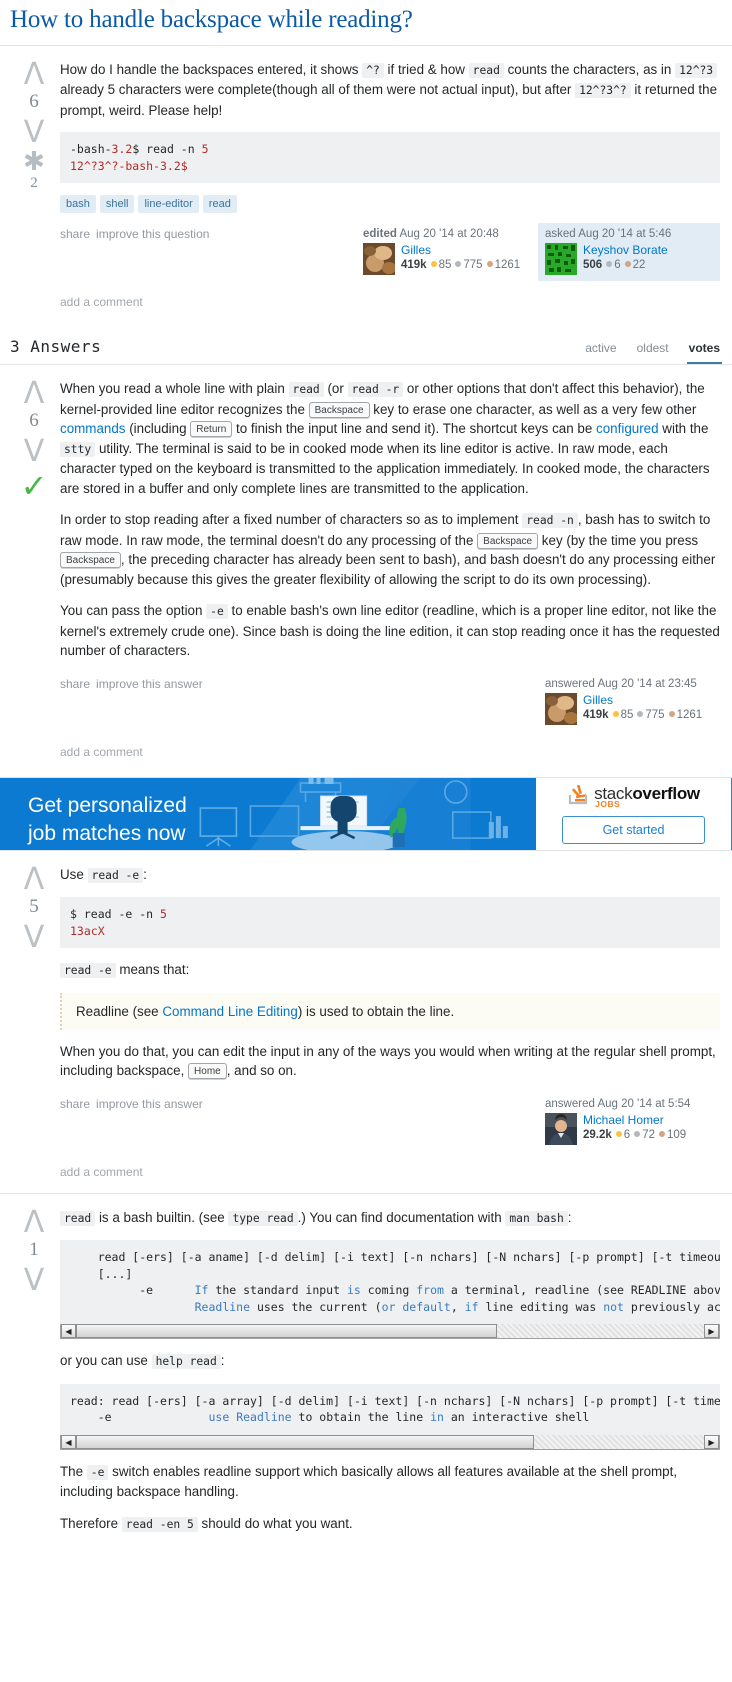  Describe the element at coordinates (186, 1362) in the screenshot. I see `a3-code-help-read: help read` at that location.